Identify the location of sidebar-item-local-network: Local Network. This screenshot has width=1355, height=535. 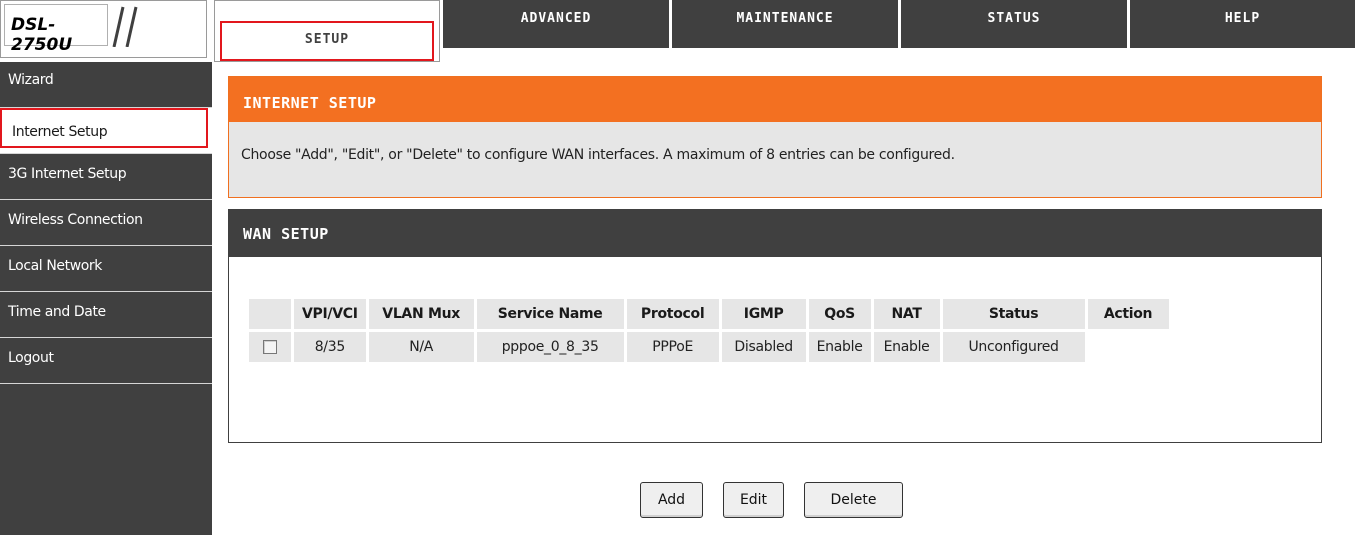
(106, 269).